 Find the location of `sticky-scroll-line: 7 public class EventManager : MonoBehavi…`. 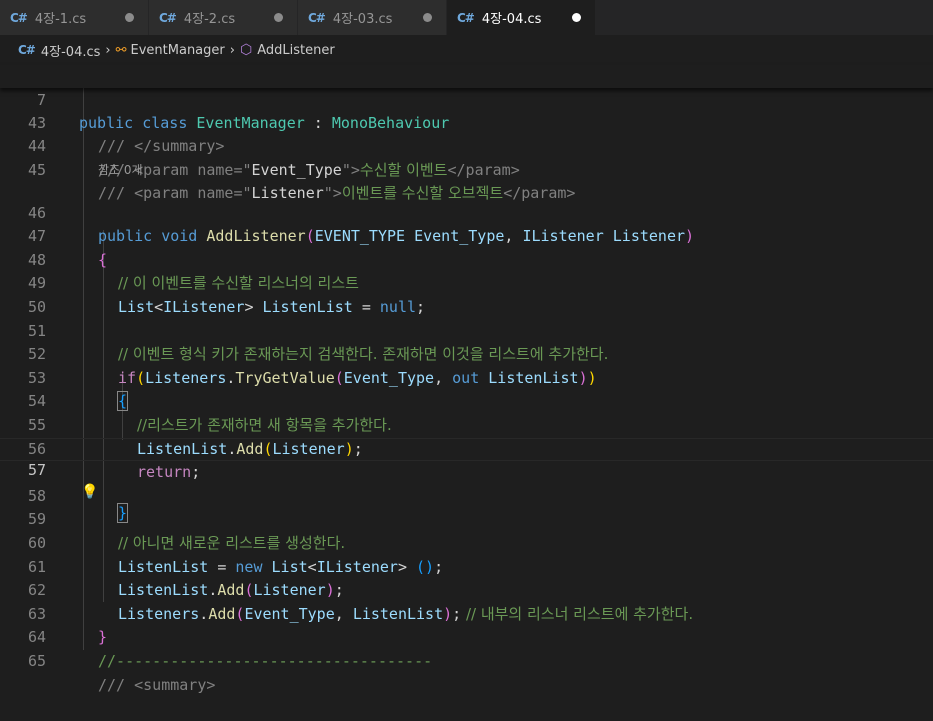

sticky-scroll-line: 7 public class EventManager : MonoBehavi… is located at coordinates (466, 99).